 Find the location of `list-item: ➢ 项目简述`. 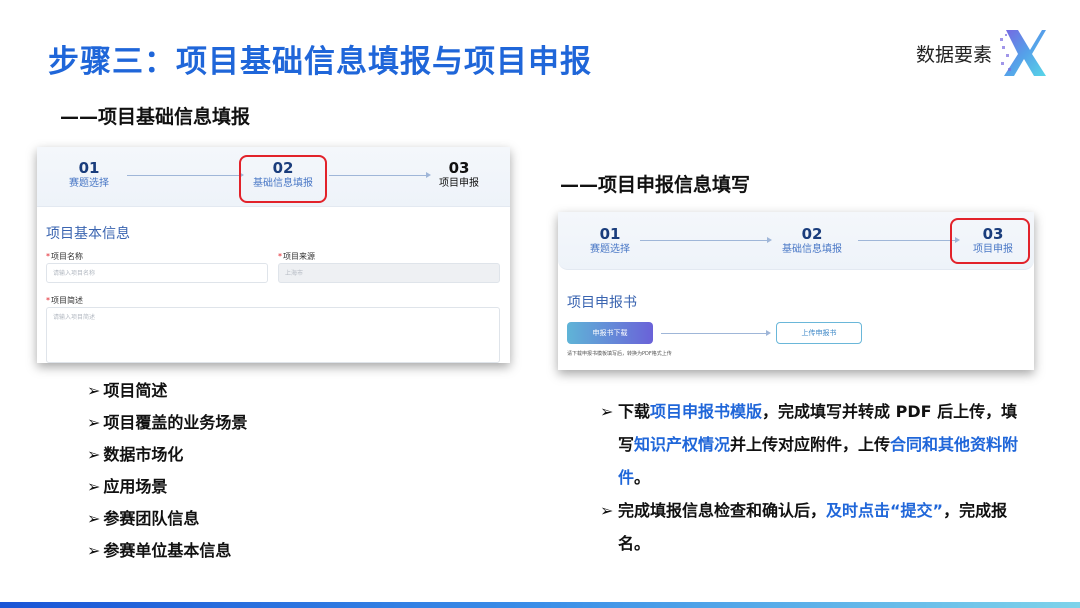

list-item: ➢ 项目简述 is located at coordinates (167, 391).